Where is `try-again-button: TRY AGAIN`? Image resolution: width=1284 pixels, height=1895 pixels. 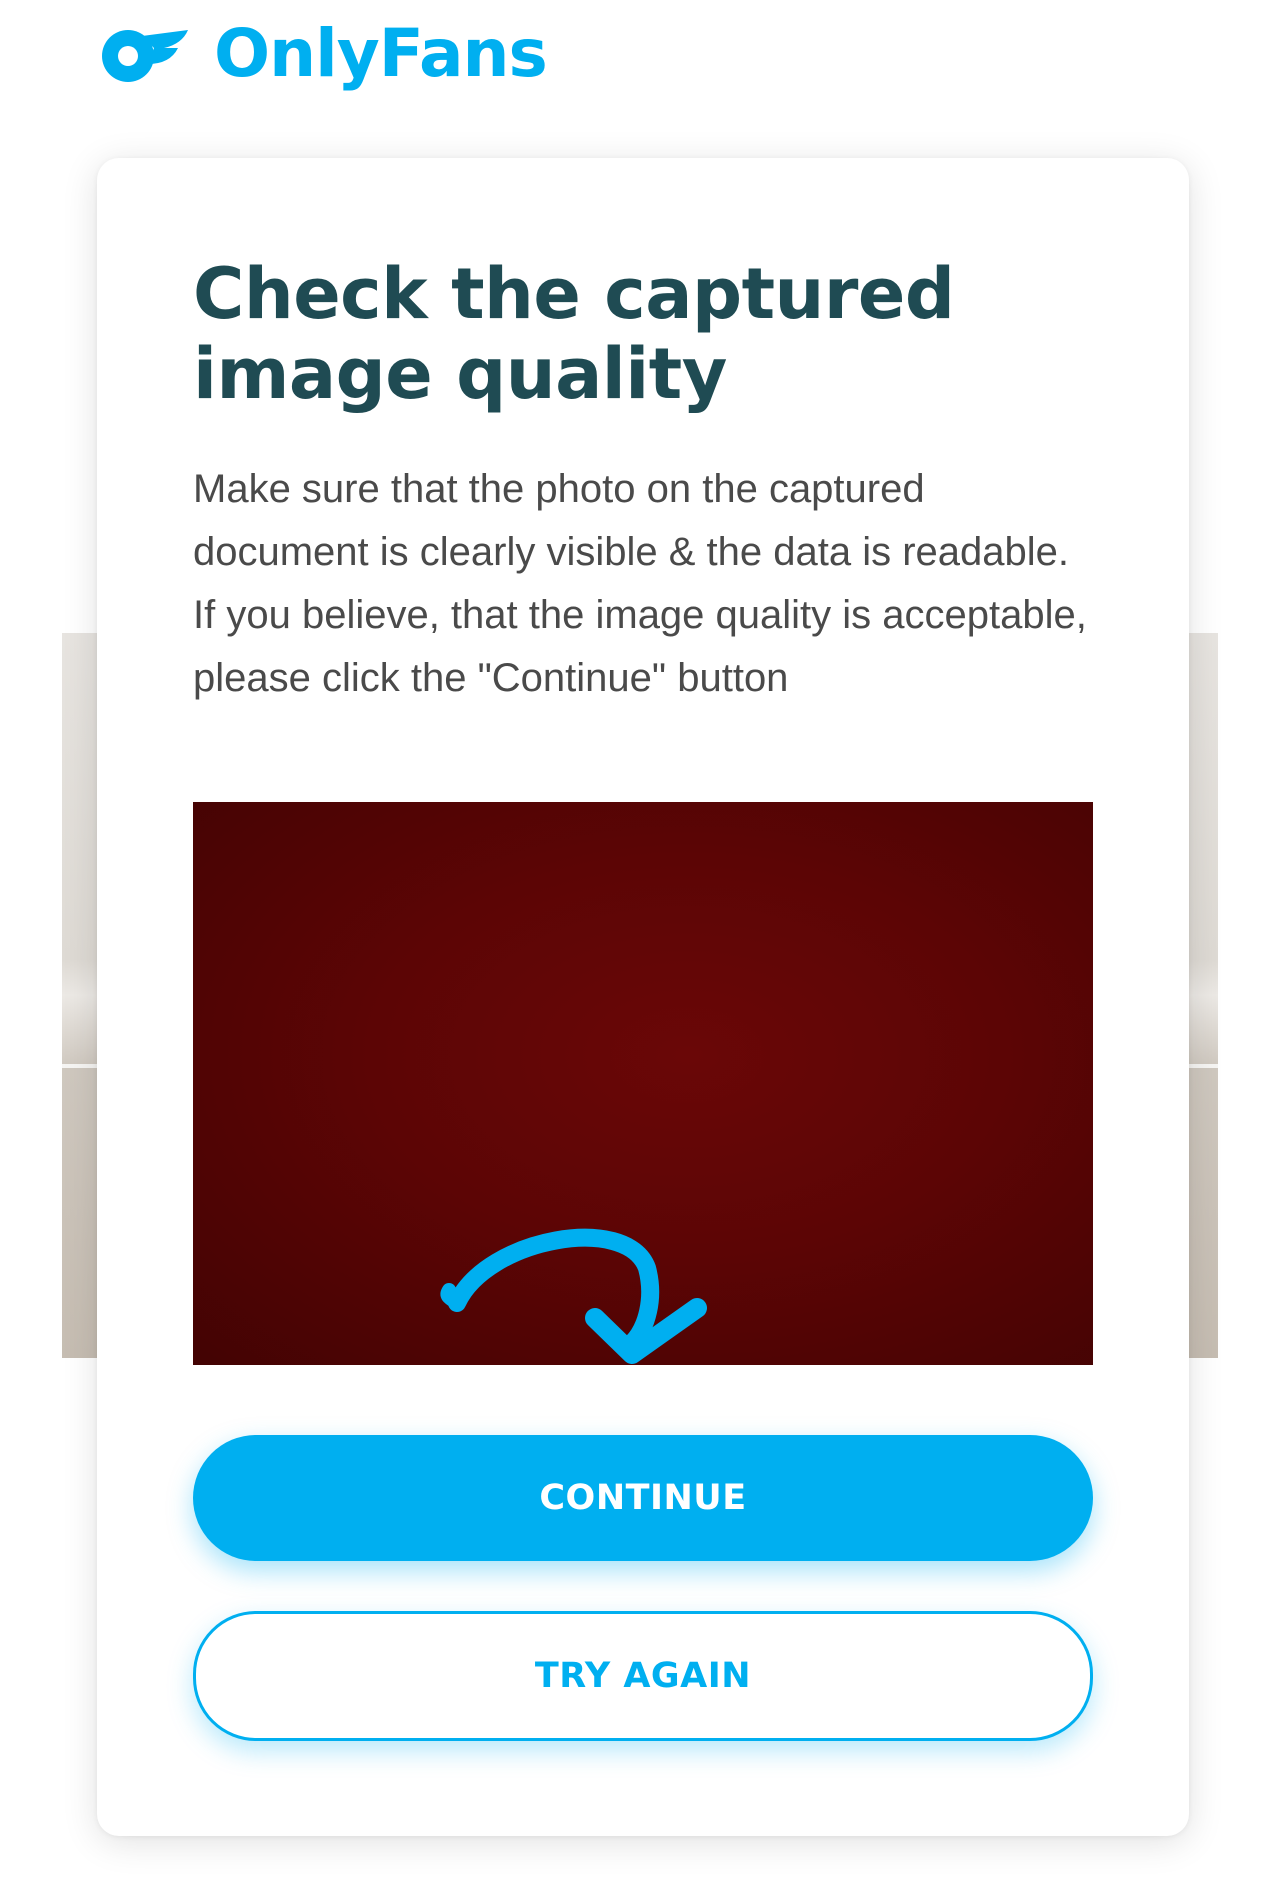 try-again-button: TRY AGAIN is located at coordinates (643, 1676).